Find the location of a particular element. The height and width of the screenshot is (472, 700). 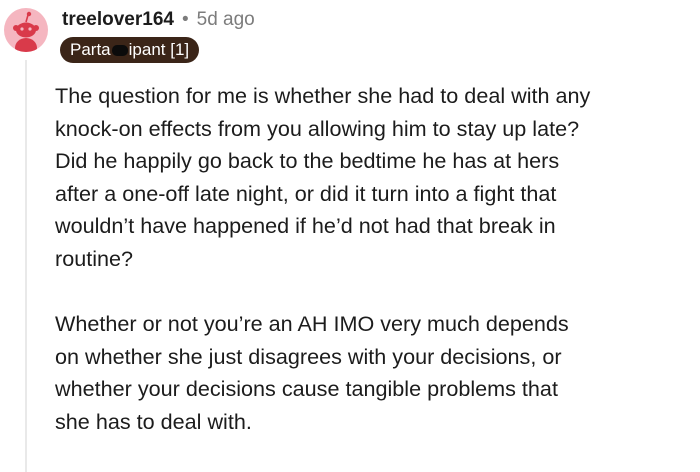

comment-meta: treelover164 • 5d ago is located at coordinates (158, 20).